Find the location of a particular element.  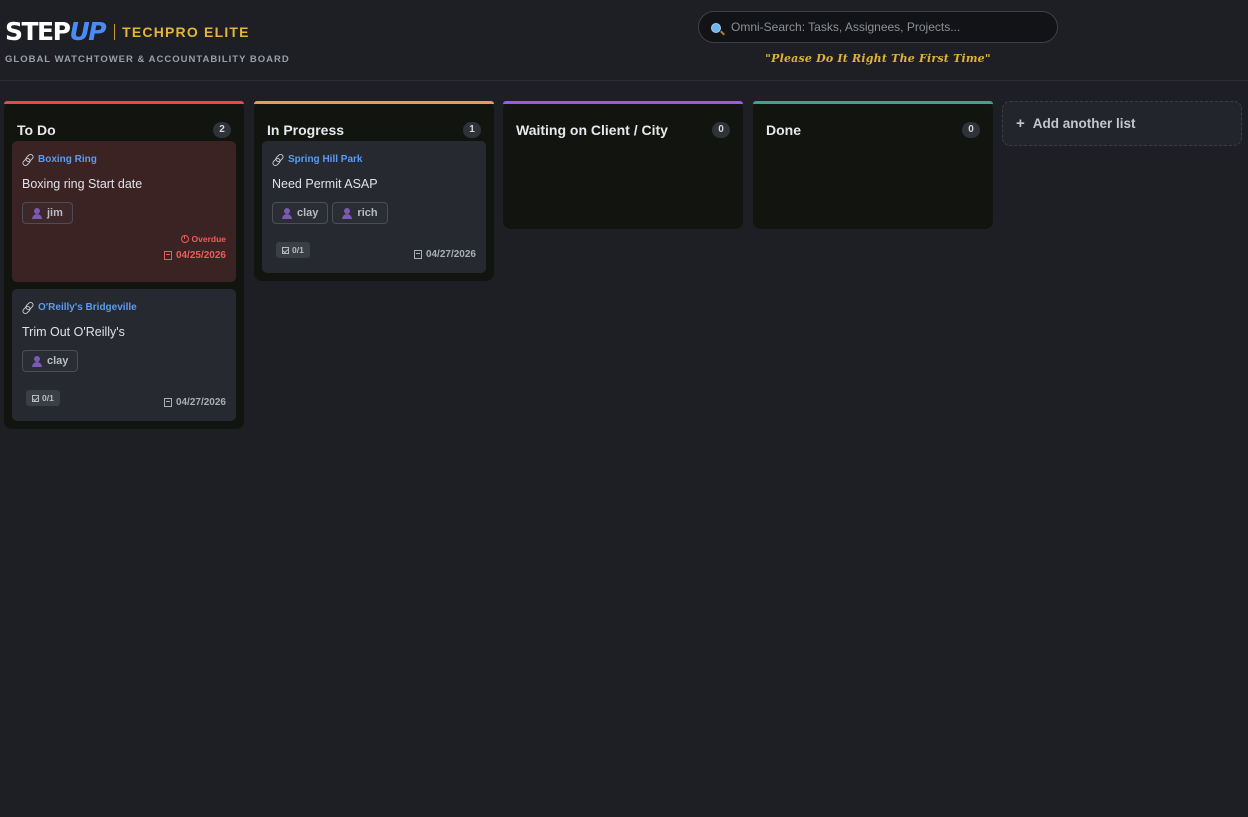

motto: "Please Do It Right The First Time" is located at coordinates (878, 58).